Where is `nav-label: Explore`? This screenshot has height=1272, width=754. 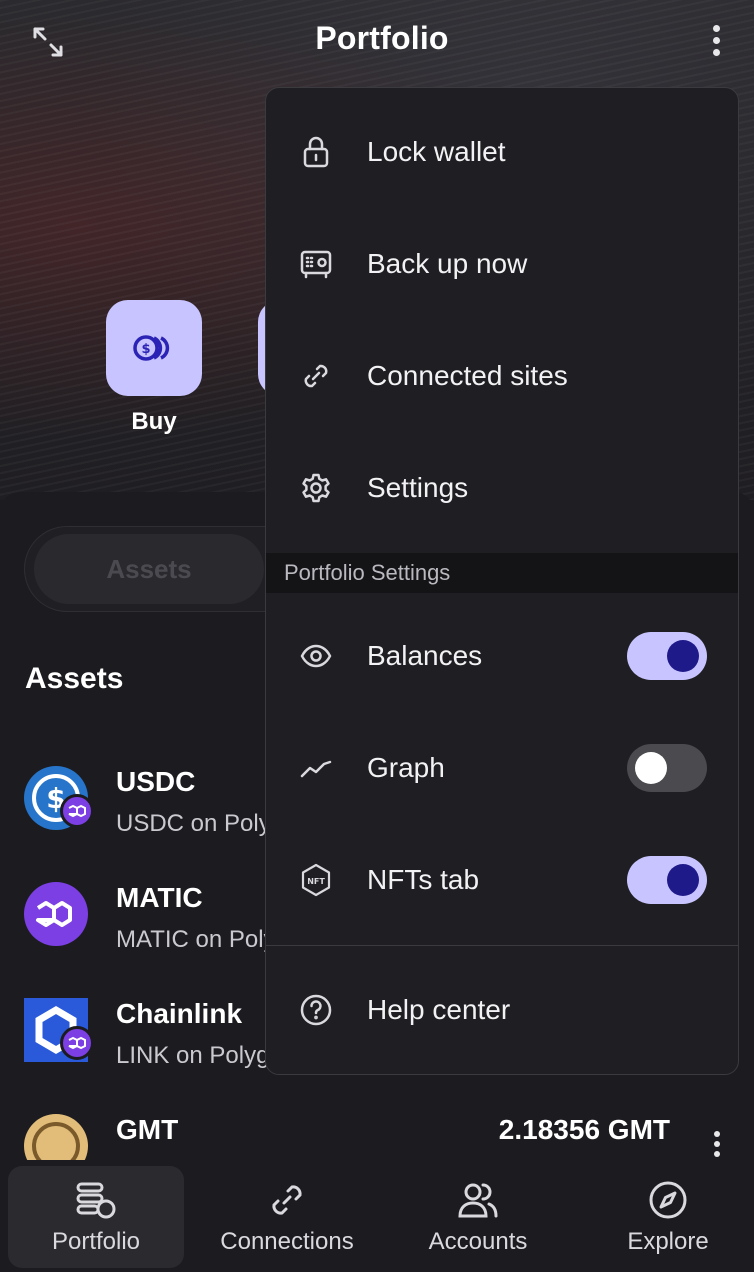
nav-label: Explore is located at coordinates (668, 1241).